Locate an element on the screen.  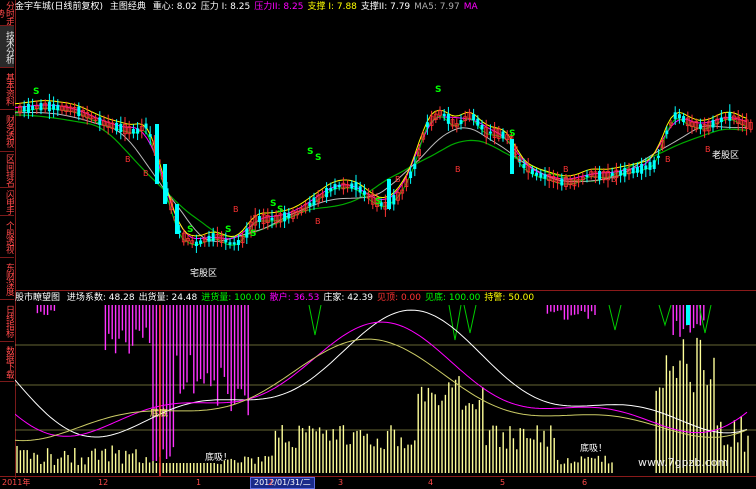
sub-item-0: 进场系数: 48.28 is located at coordinates (101, 298).